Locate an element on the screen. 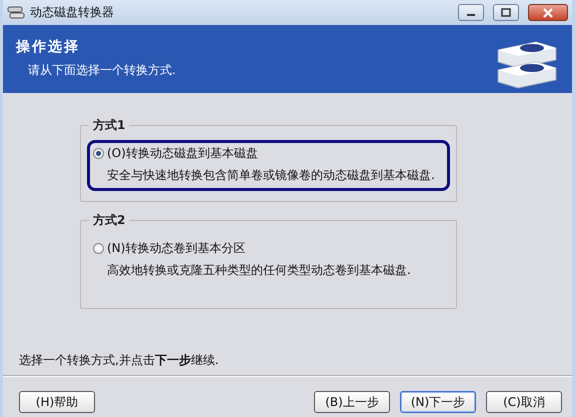  maximize-button is located at coordinates (506, 12).